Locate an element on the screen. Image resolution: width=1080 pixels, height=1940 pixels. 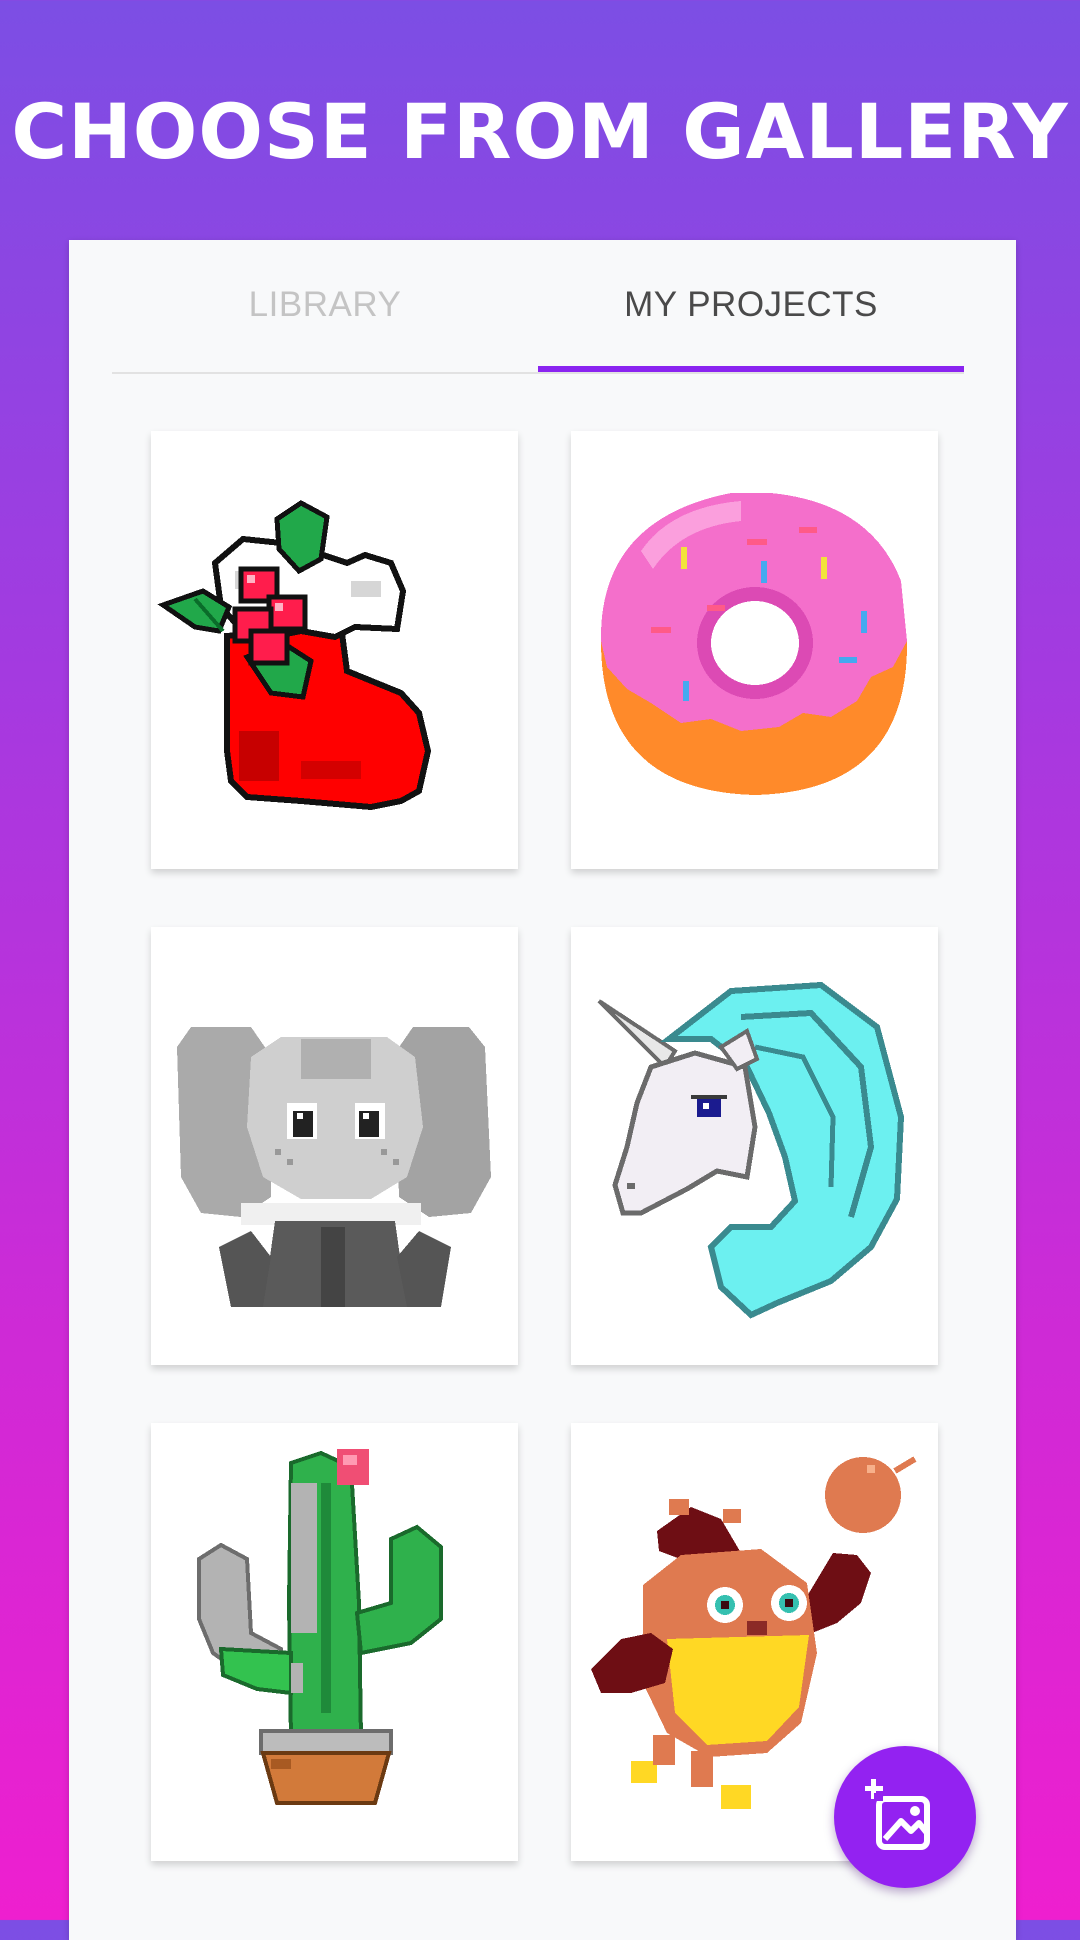
tab-bar: LIBRARY MY PROJECTS is located at coordinates (538, 307).